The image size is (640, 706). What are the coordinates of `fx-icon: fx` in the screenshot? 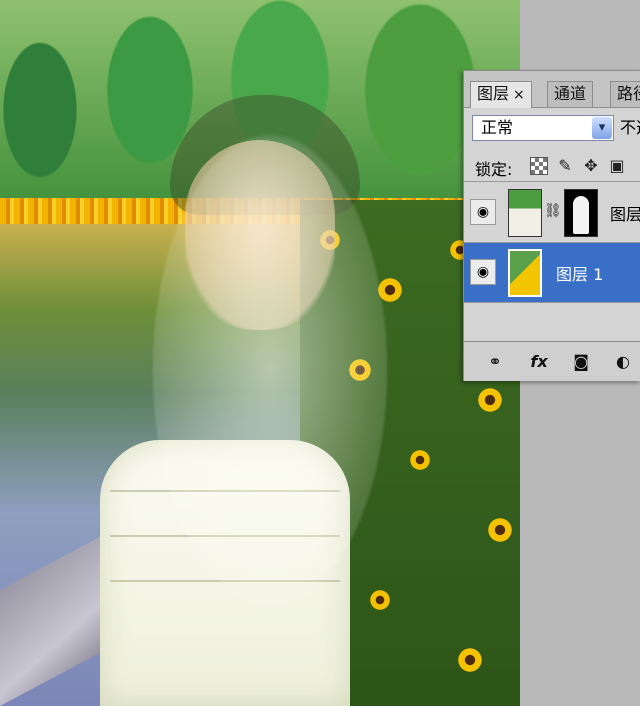 It's located at (539, 362).